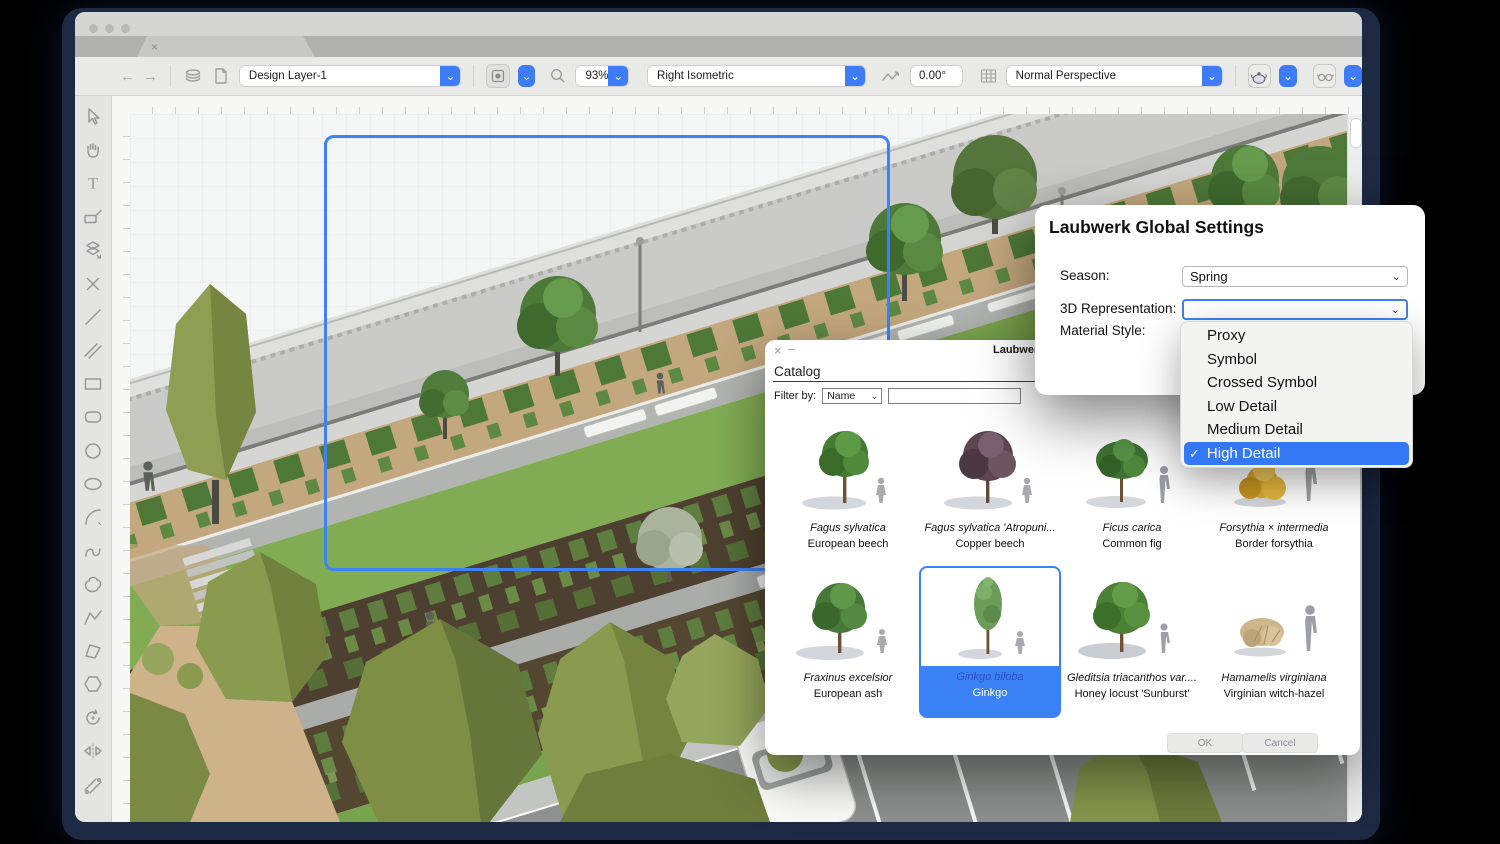  Describe the element at coordinates (1288, 76) in the screenshot. I see `render-mode-chevron-button: ⌄` at that location.